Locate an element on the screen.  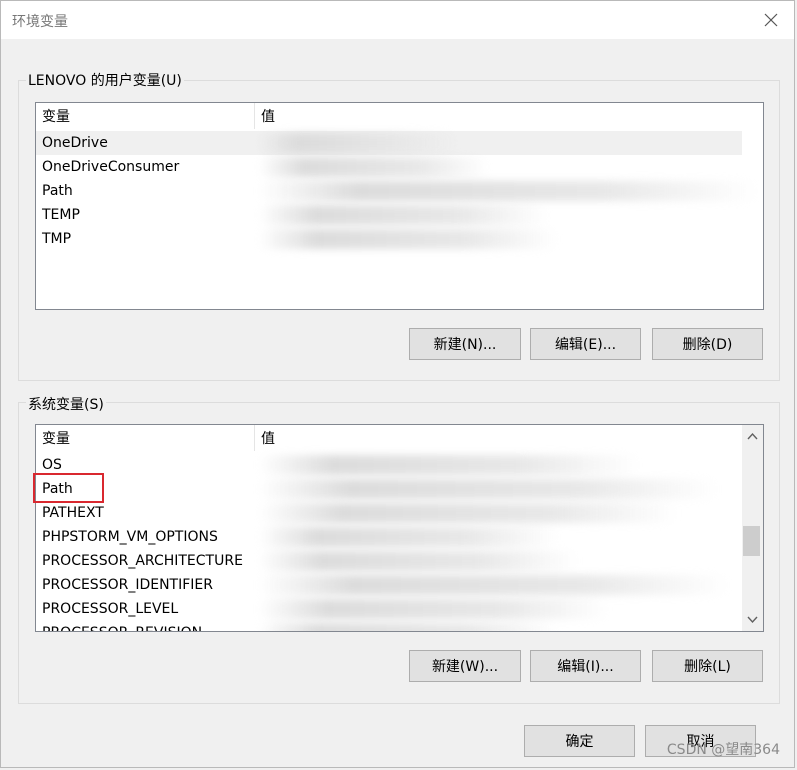
system-variable-row-name: PROCESSOR_REVISION is located at coordinates (122, 628).